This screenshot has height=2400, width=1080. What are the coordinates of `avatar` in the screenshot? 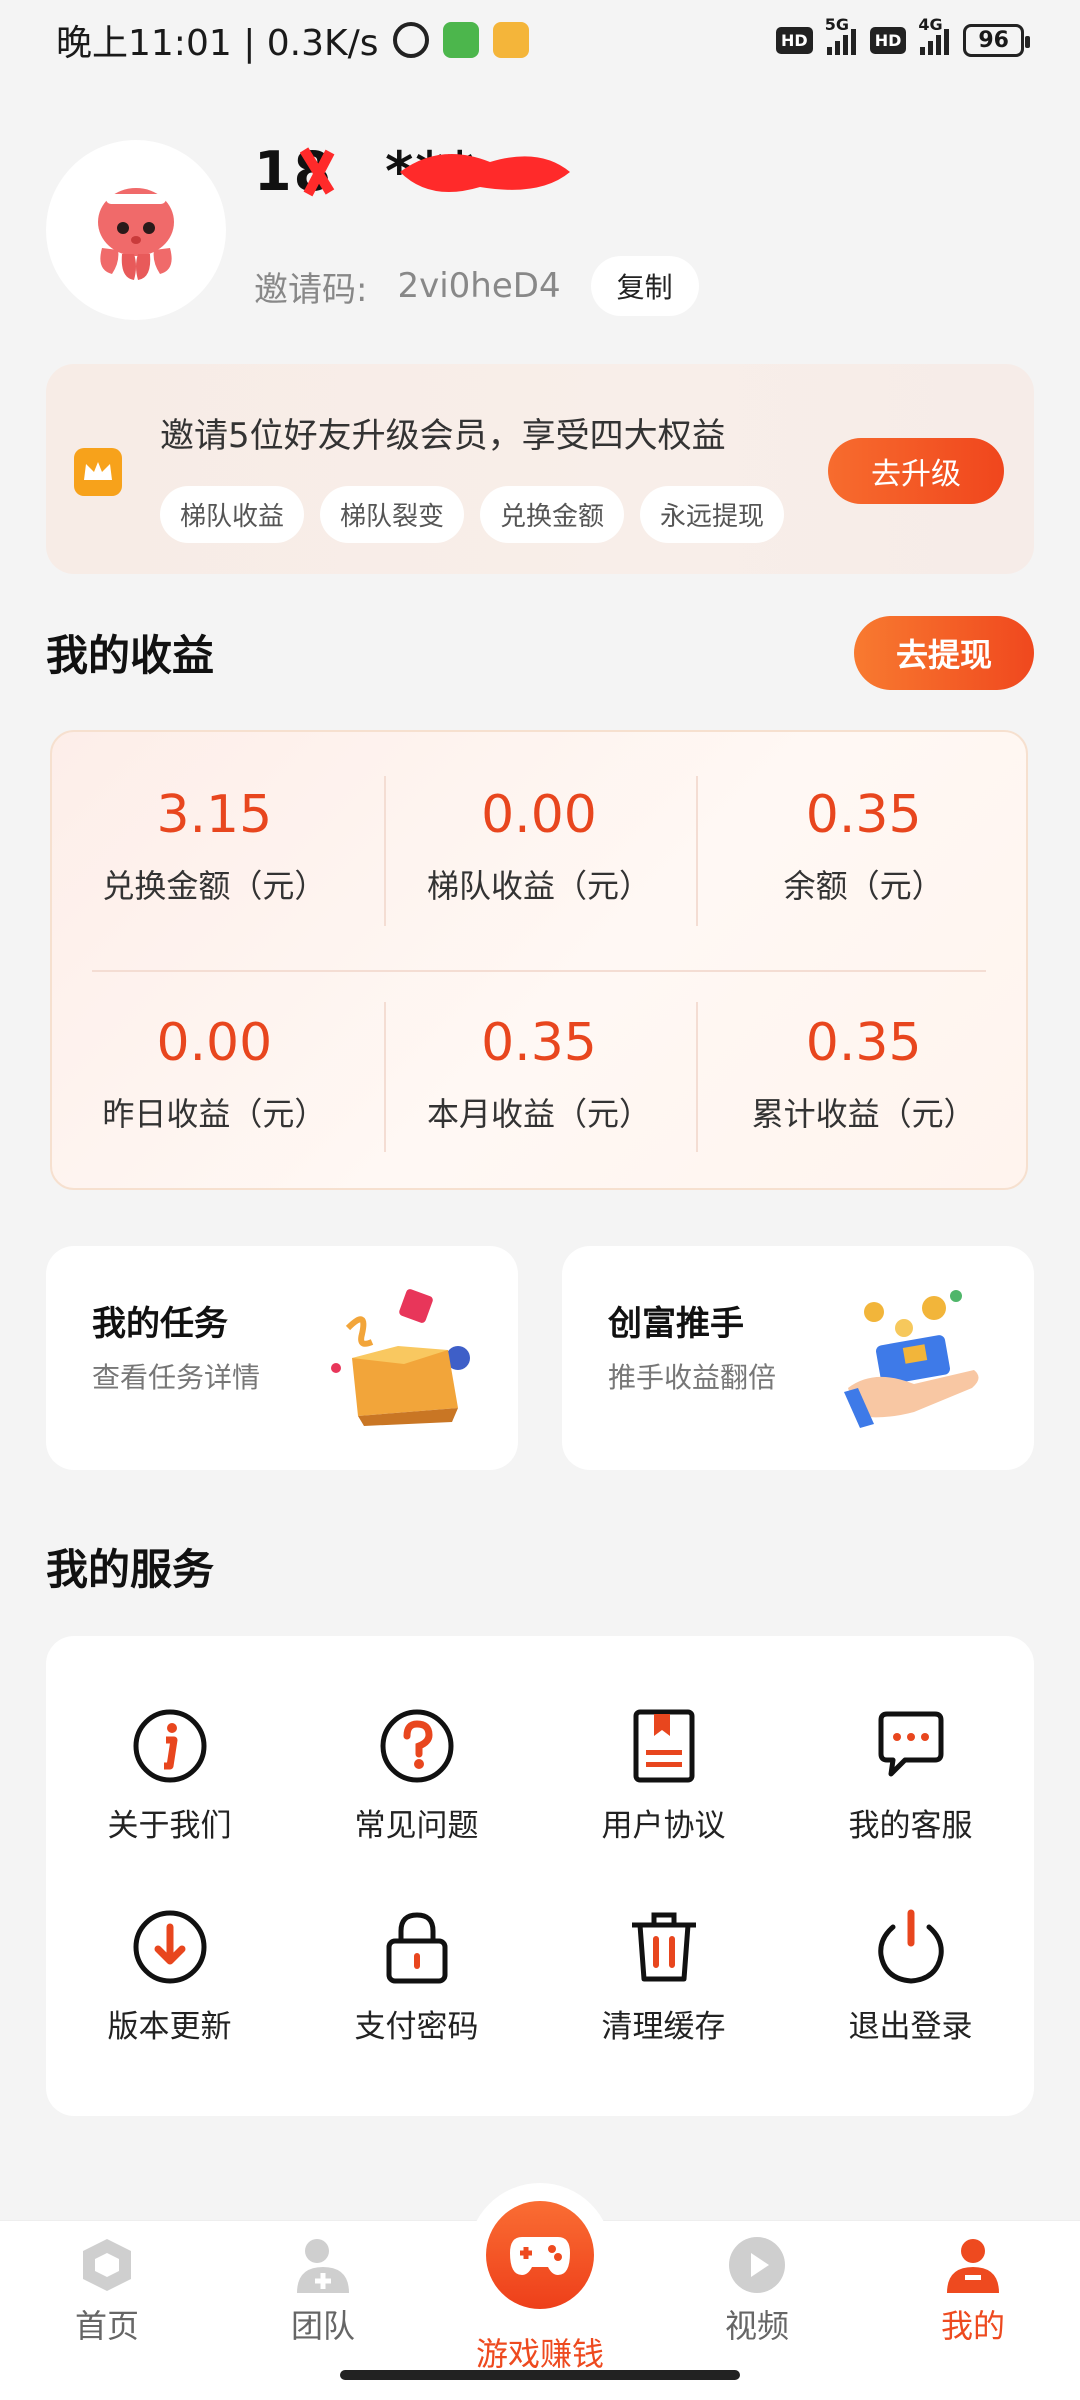 It's located at (136, 230).